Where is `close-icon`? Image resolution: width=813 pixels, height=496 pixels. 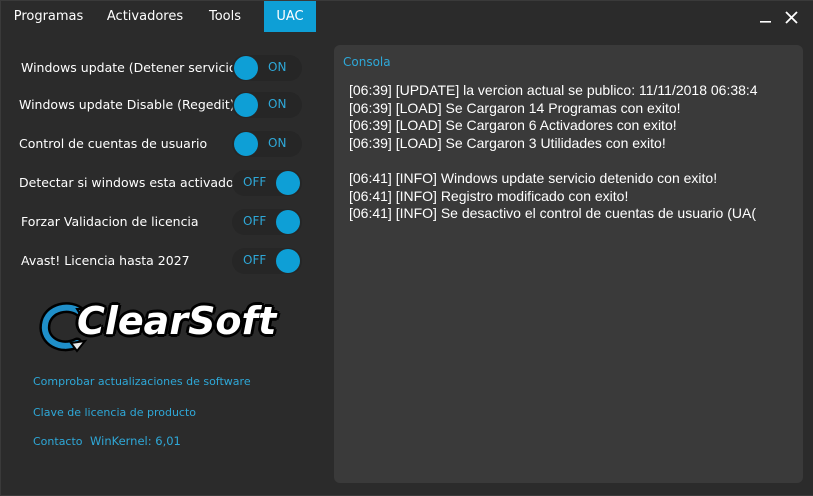 close-icon is located at coordinates (791, 17).